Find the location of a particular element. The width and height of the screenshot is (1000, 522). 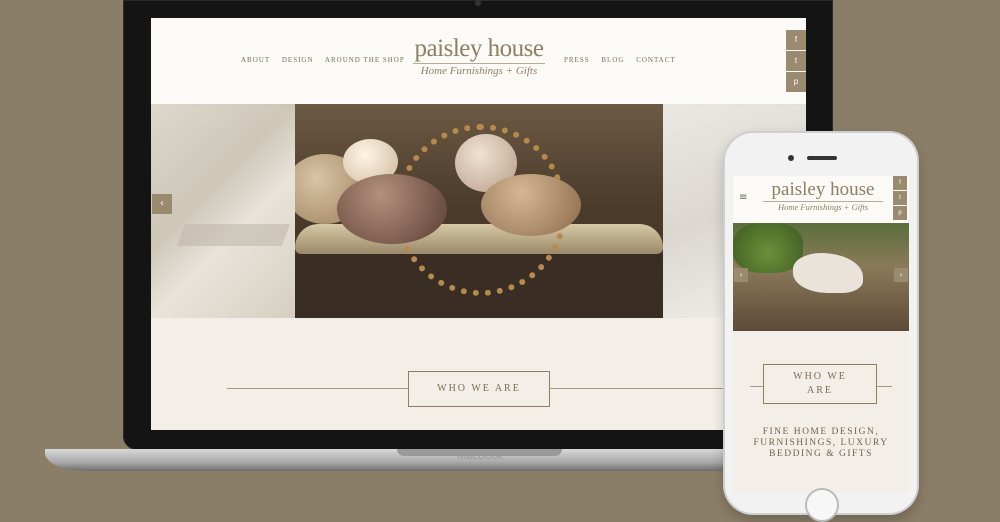

nav-item-press: PRESS is located at coordinates (577, 60).